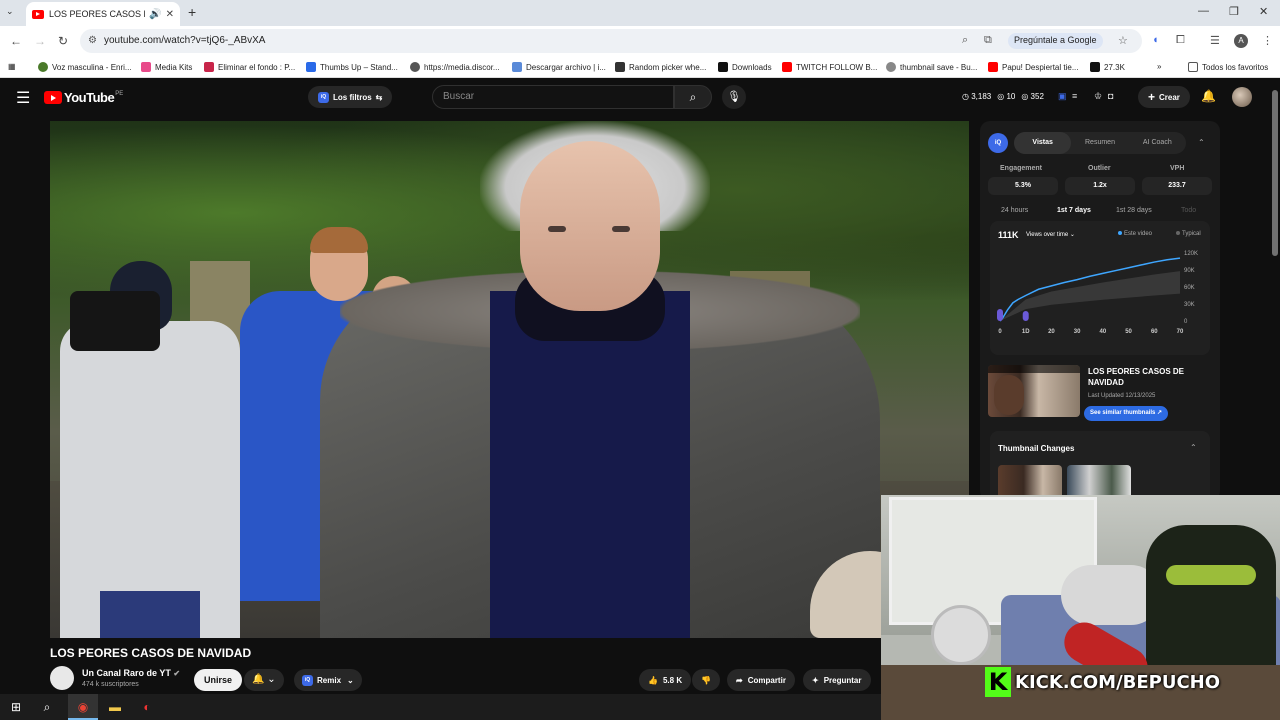 The image size is (1280, 720). Describe the element at coordinates (1014, 210) in the screenshot. I see `period-24h: 24 hours` at that location.